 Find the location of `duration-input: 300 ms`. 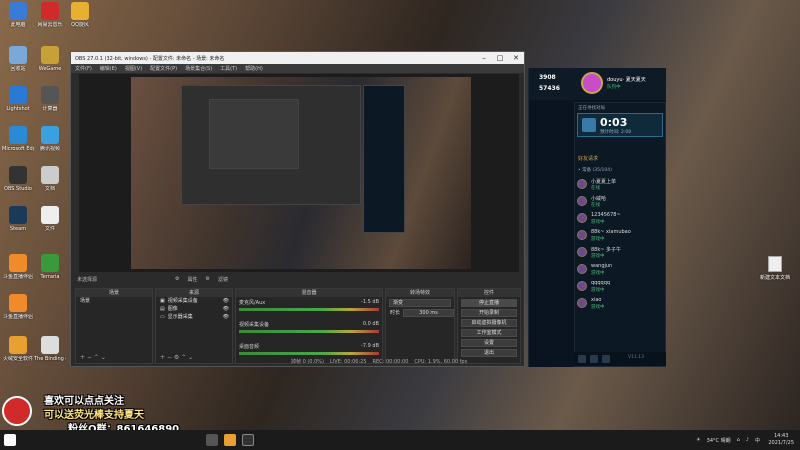

duration-input: 300 ms is located at coordinates (428, 313).